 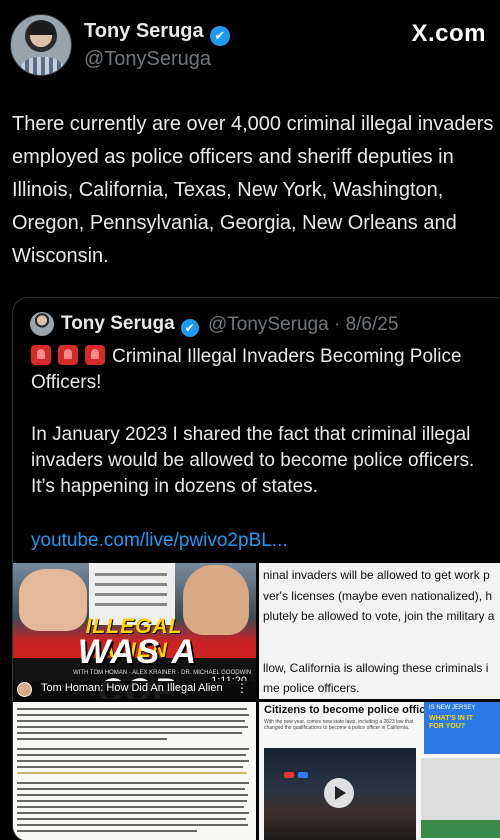 I want to click on doc-highlight-line, so click(x=132, y=773).